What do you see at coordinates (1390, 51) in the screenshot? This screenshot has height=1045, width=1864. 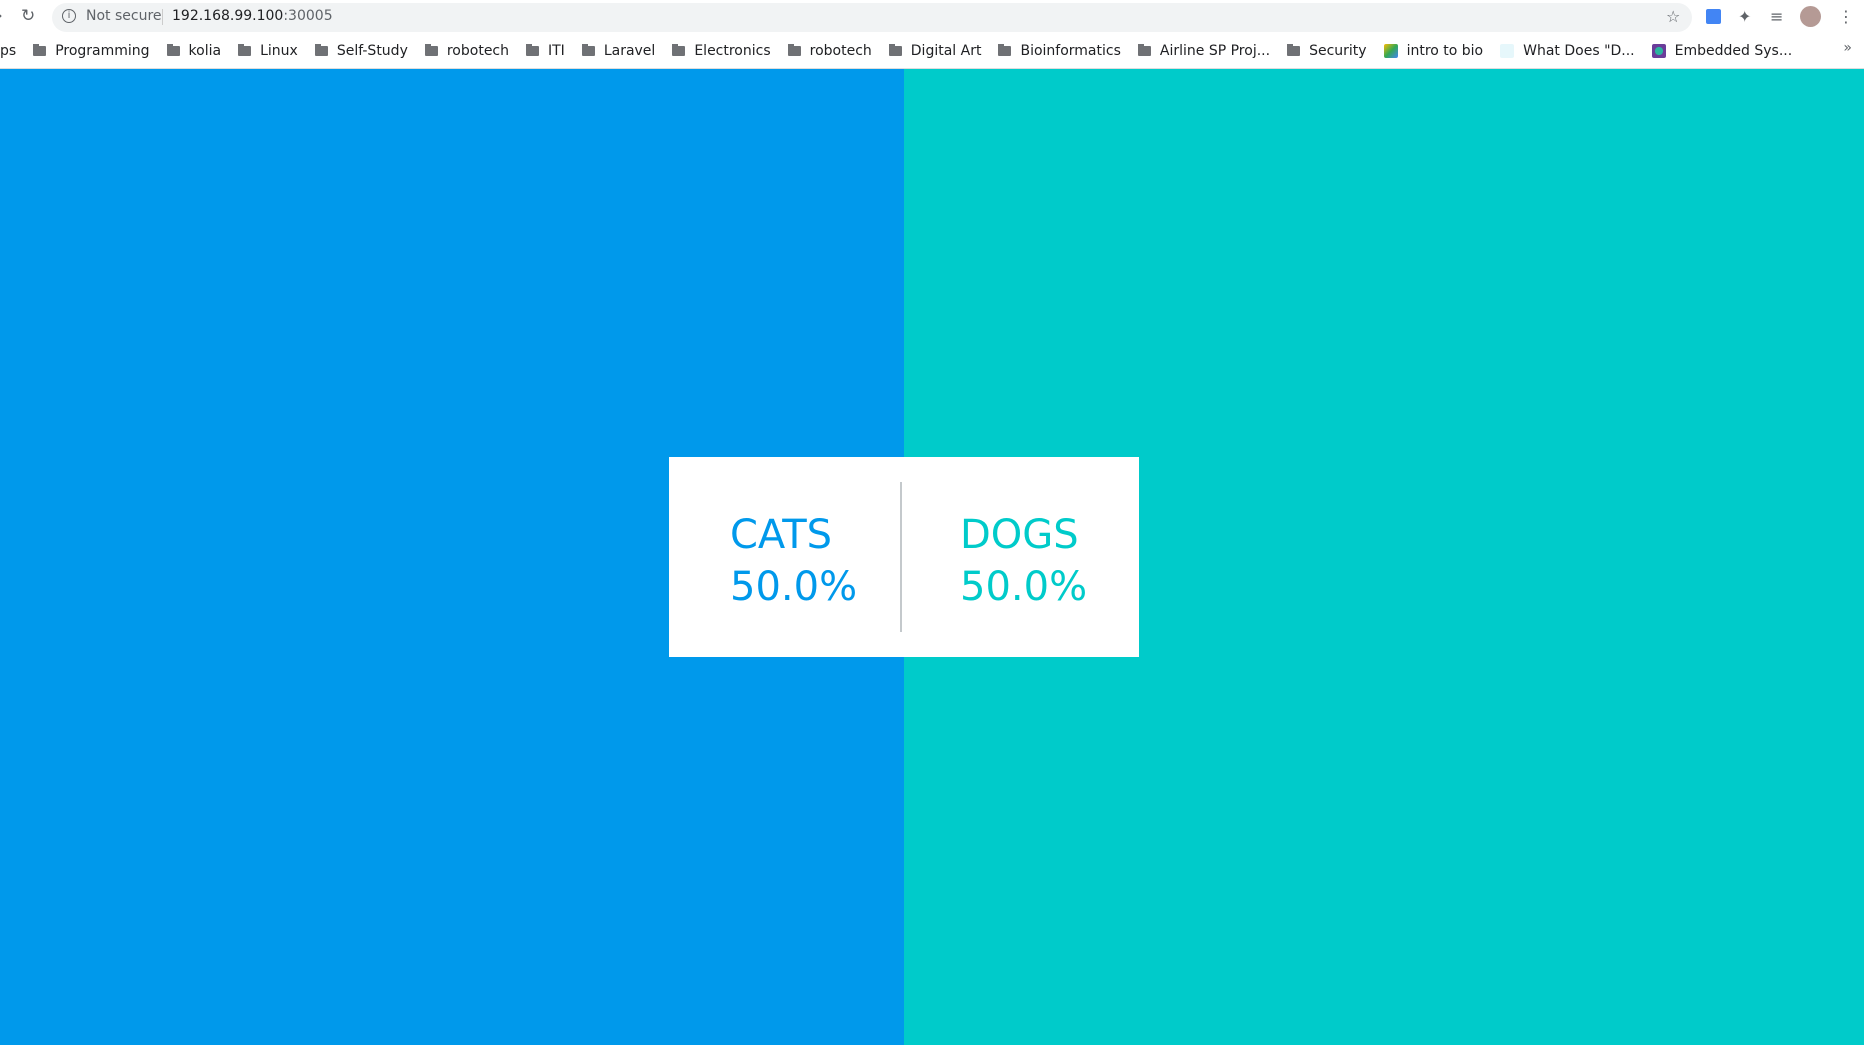 I see `google-drive-icon` at bounding box center [1390, 51].